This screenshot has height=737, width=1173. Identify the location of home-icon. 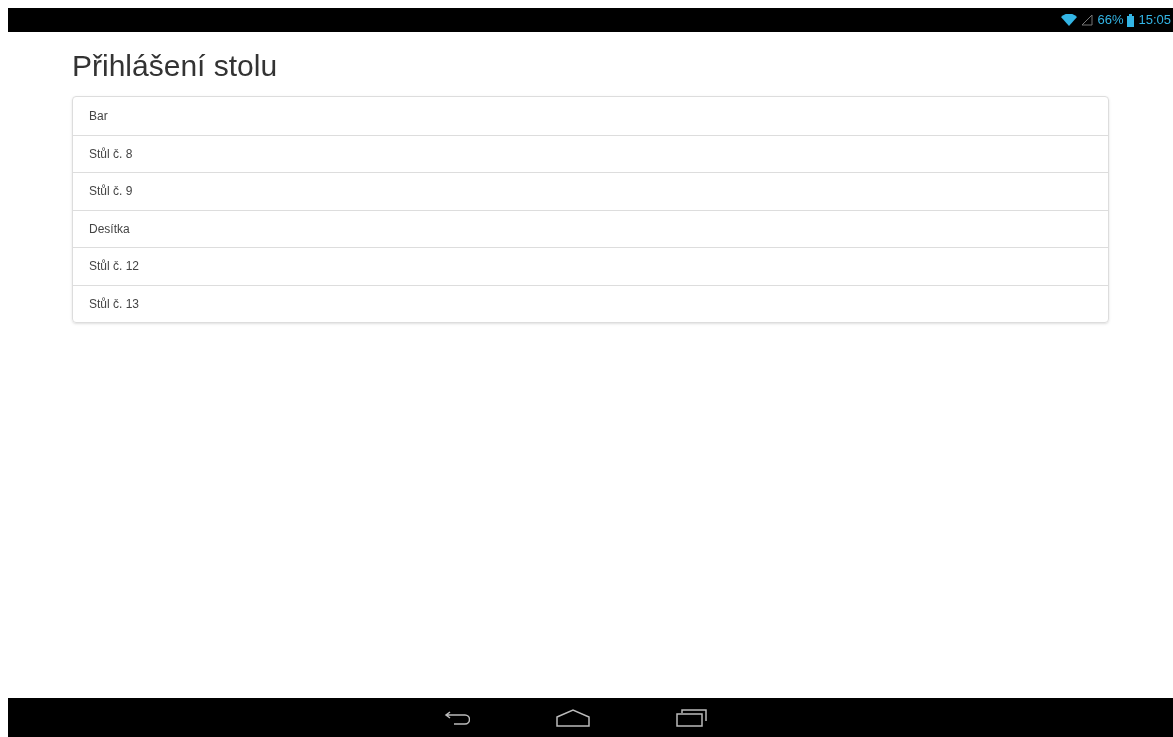
(572, 717).